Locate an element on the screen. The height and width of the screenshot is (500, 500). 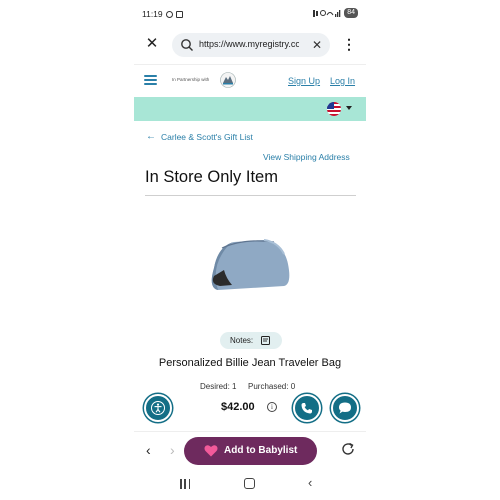
breadcrumb-label: Carlee & Scott's Gift List is located at coordinates (207, 137).